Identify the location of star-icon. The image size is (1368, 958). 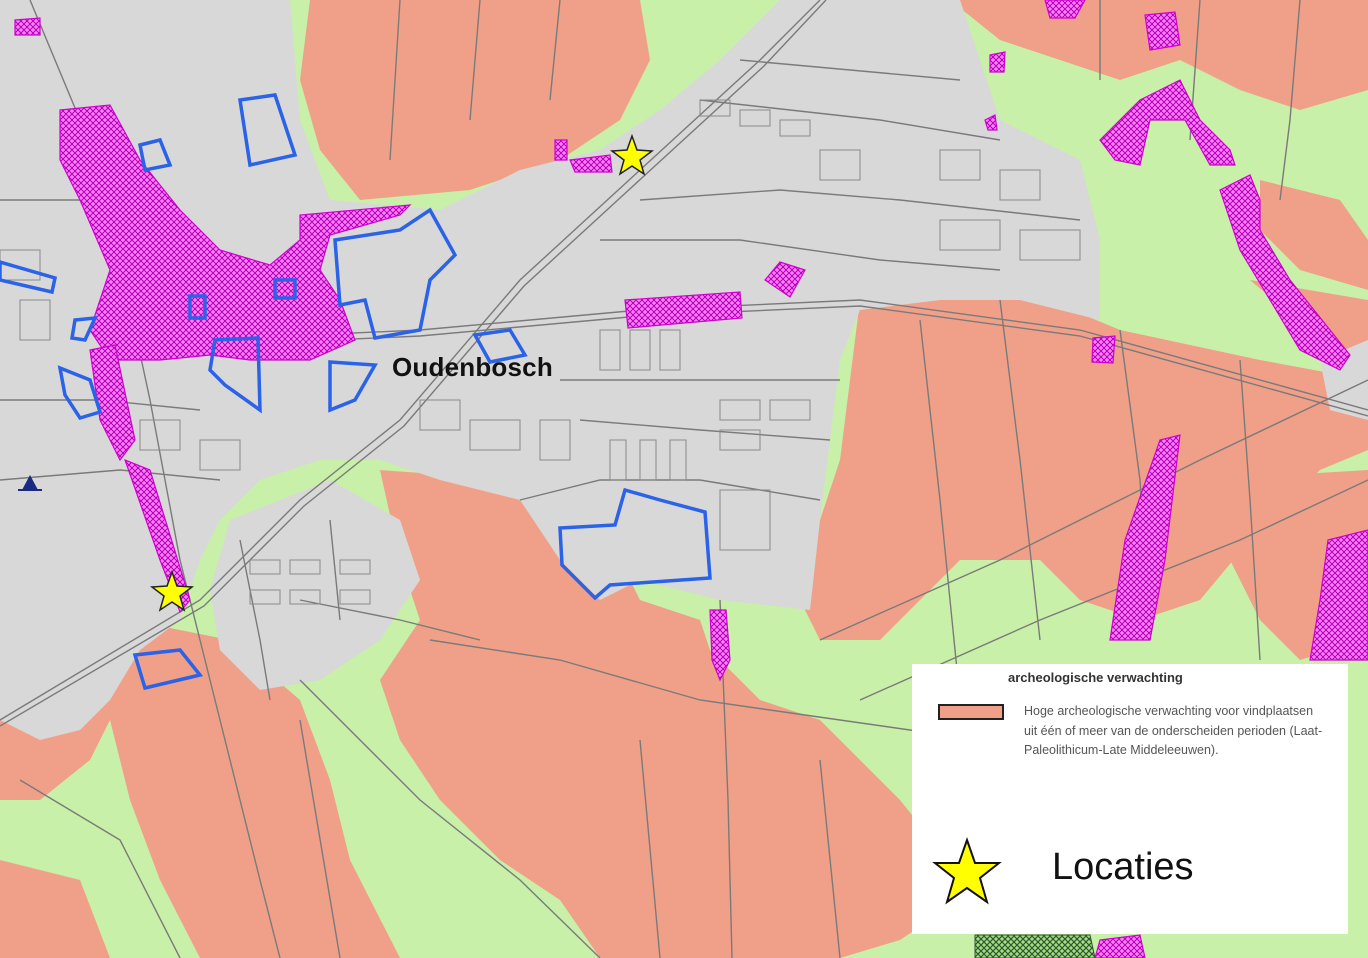
(967, 870).